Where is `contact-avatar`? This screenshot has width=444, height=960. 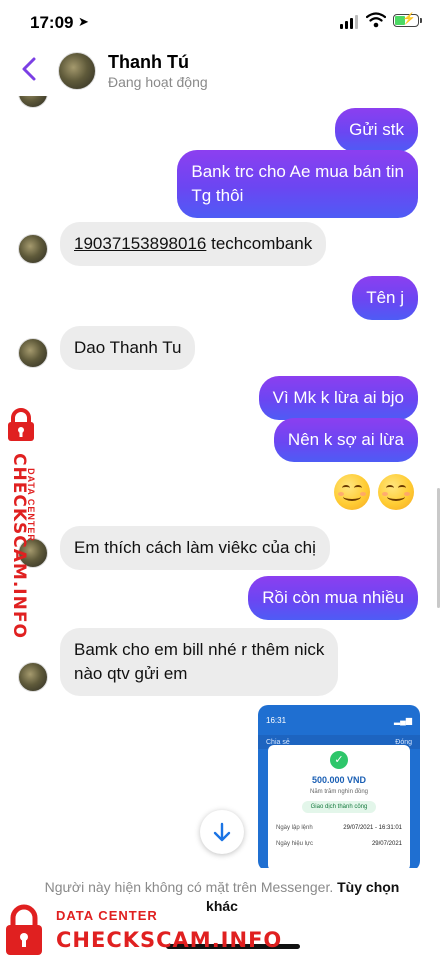
contact-avatar is located at coordinates (77, 71).